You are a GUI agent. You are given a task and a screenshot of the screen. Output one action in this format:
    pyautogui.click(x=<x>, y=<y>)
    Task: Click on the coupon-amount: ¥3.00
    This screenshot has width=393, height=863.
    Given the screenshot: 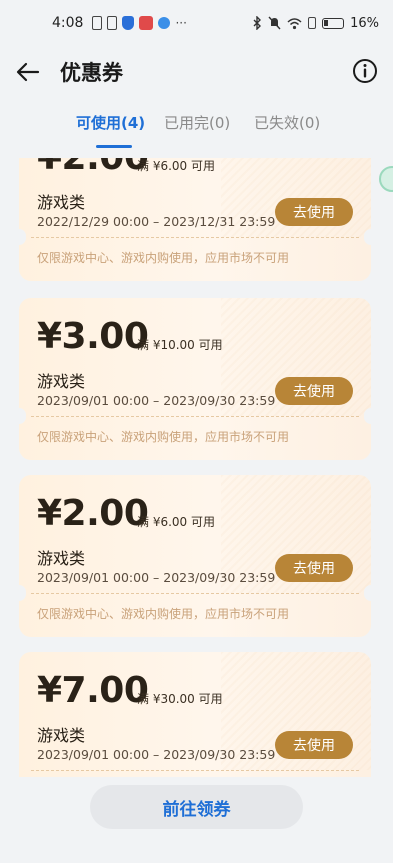 What is the action you would take?
    pyautogui.click(x=93, y=336)
    